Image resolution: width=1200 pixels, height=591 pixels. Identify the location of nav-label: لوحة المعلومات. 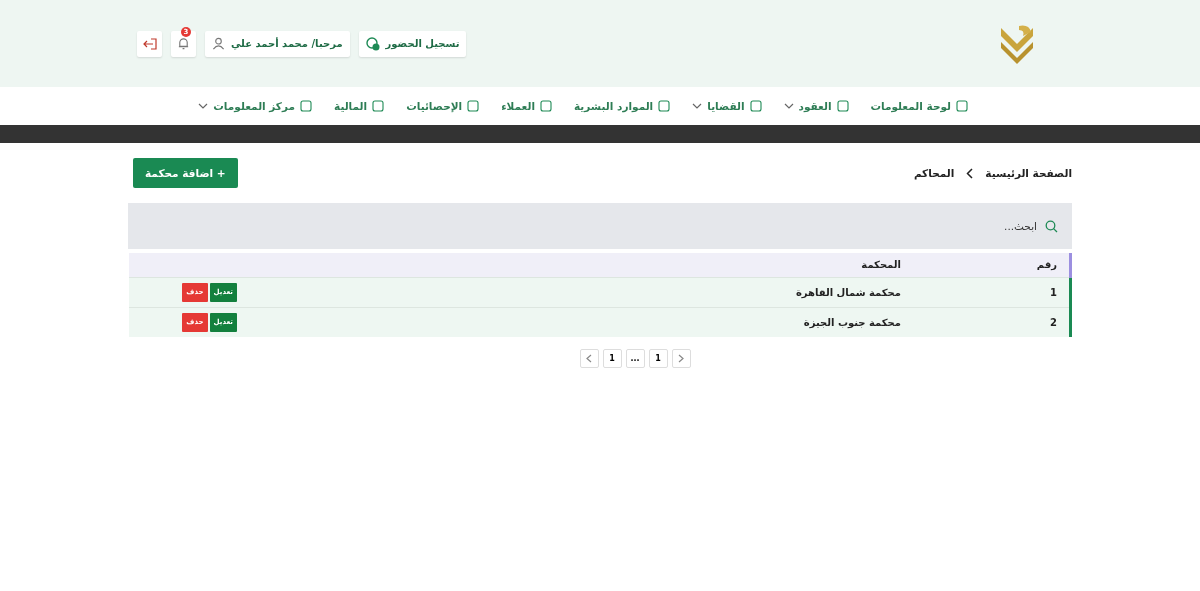
(910, 106).